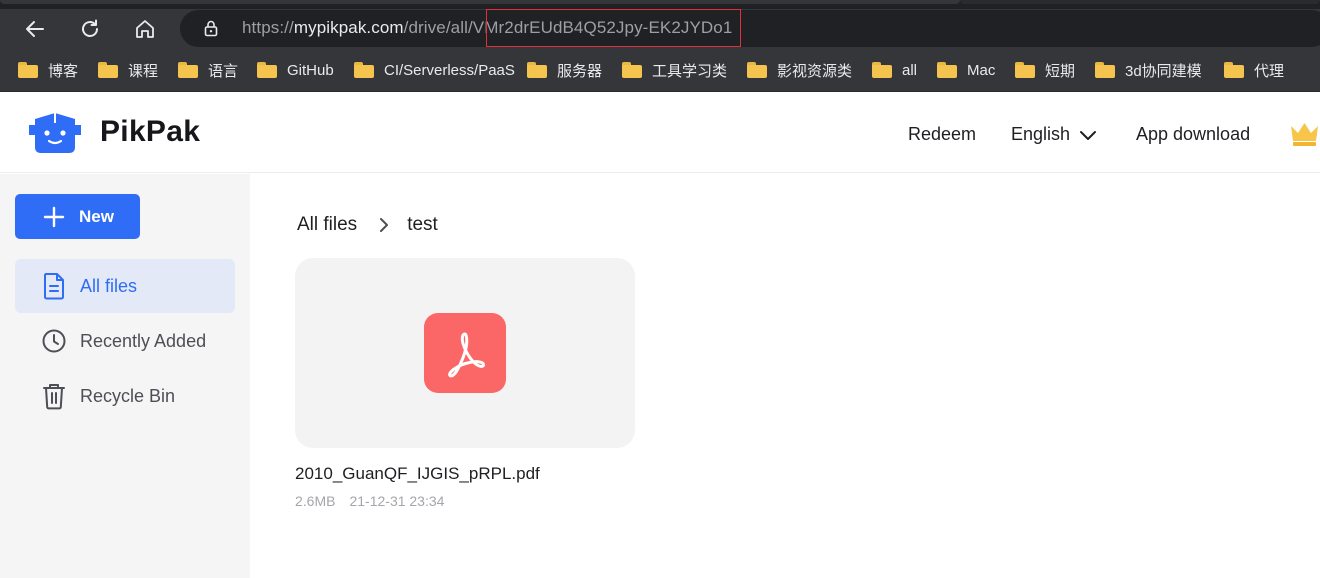 This screenshot has width=1320, height=578. Describe the element at coordinates (223, 71) in the screenshot. I see `bookmark-label: 语言` at that location.